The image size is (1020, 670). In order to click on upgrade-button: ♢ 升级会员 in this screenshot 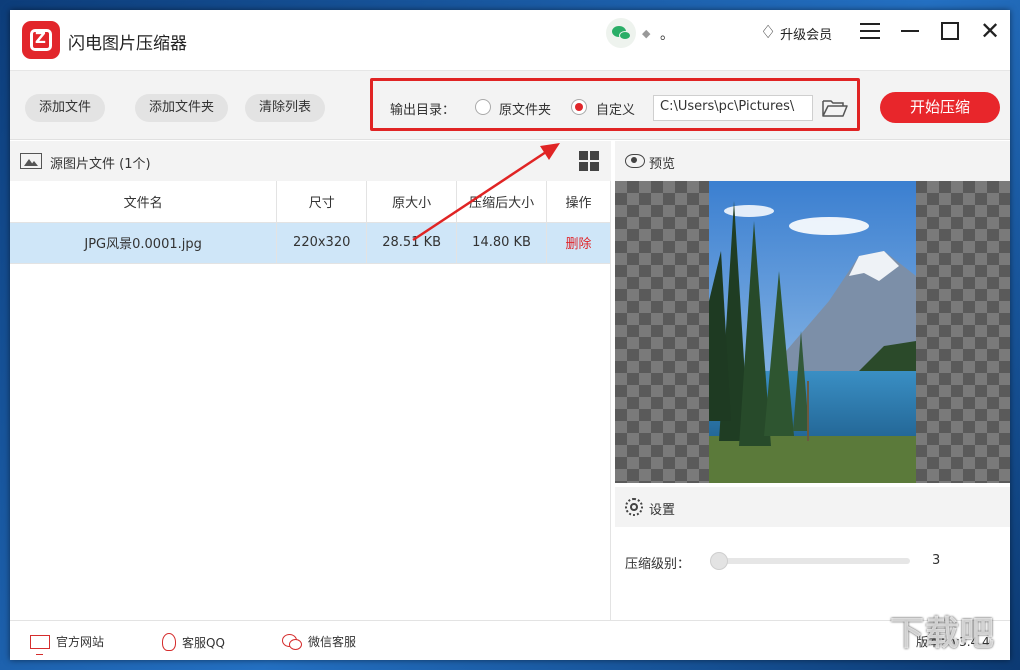, I will do `click(796, 33)`.